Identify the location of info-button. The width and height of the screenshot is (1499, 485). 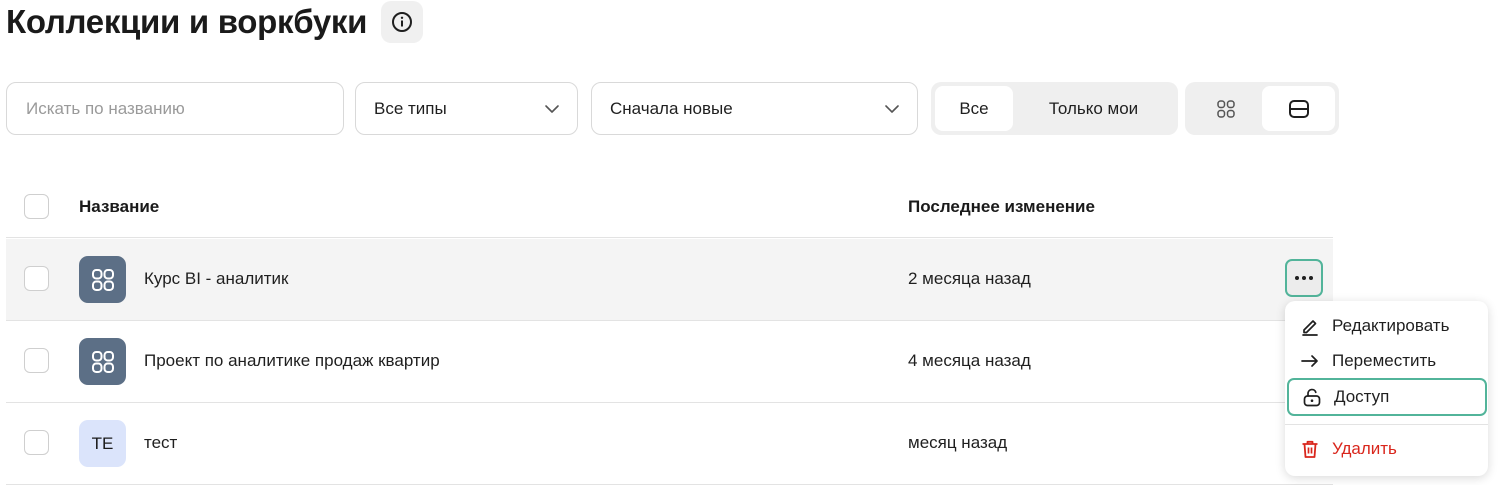
(402, 22).